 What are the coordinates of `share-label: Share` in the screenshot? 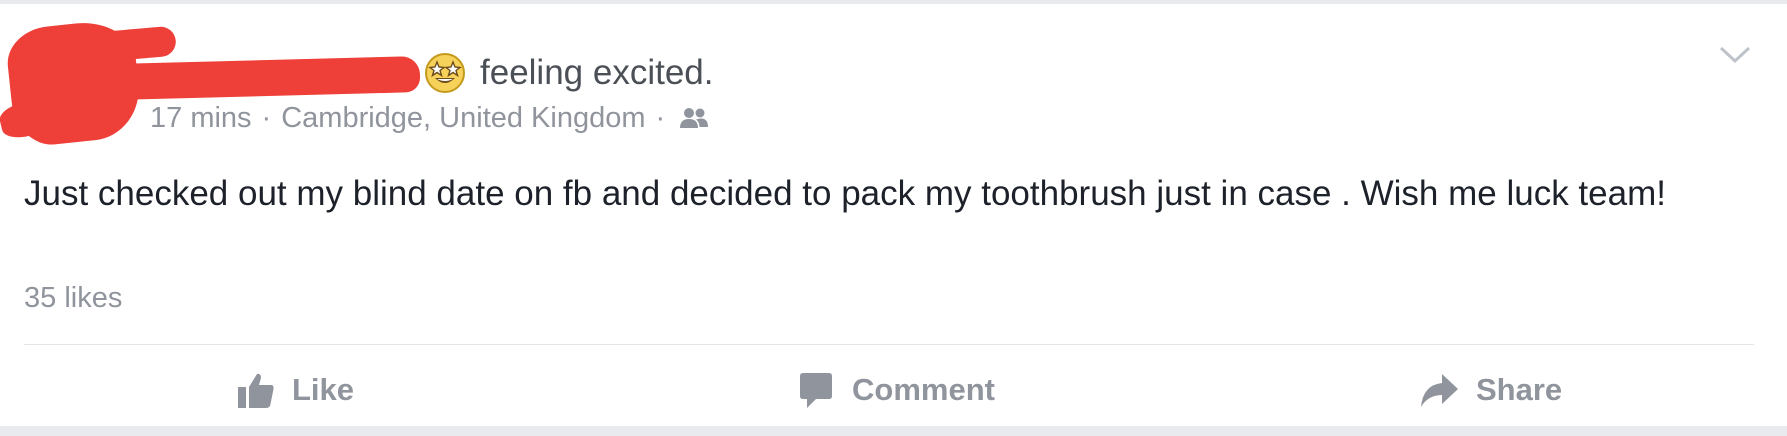 It's located at (1519, 389).